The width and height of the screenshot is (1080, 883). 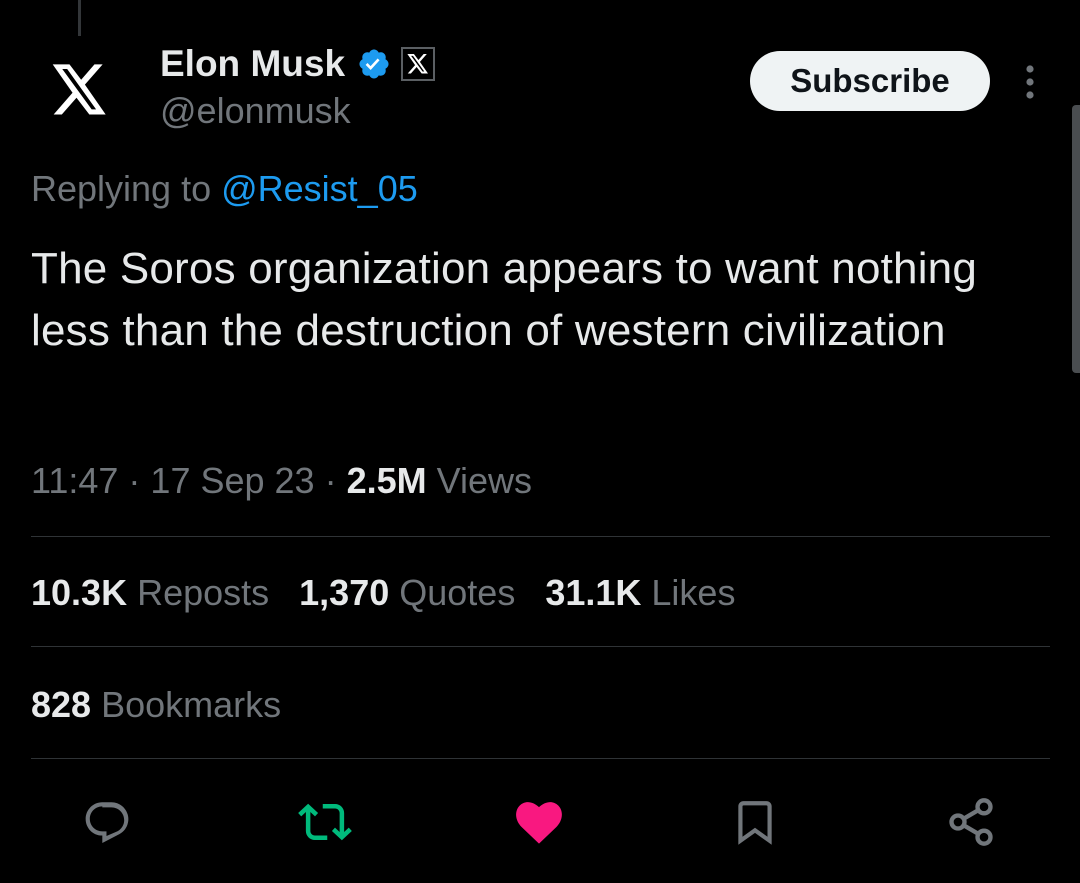 What do you see at coordinates (386, 480) in the screenshot?
I see `views-count: 2.5M` at bounding box center [386, 480].